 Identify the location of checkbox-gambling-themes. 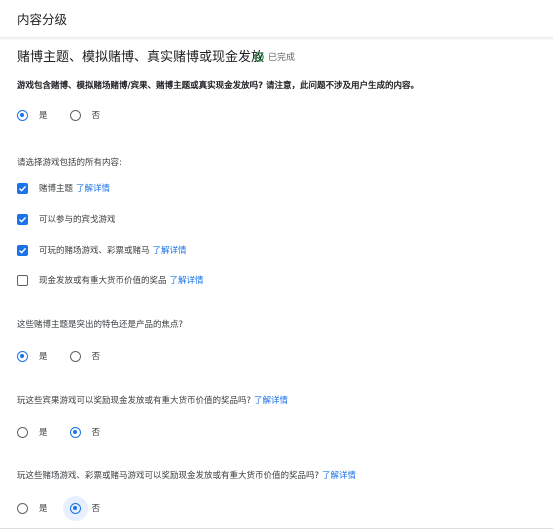
(22, 188).